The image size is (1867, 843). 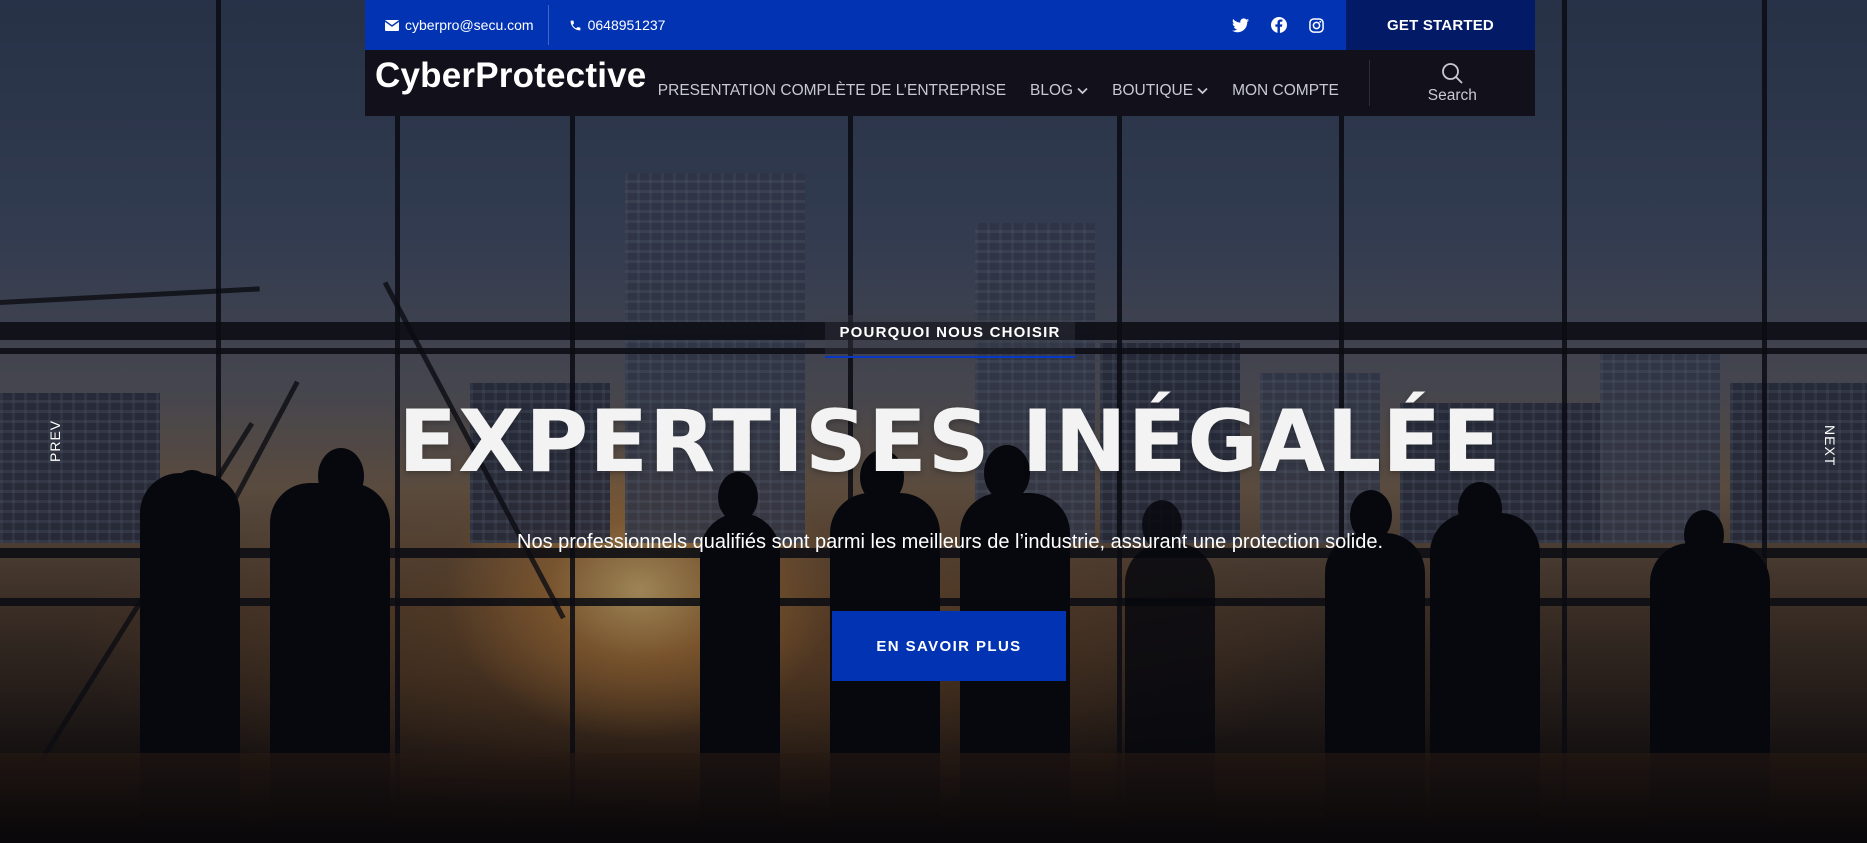 I want to click on hero-headline: EXPERTISES INÉGALÉE, so click(x=950, y=442).